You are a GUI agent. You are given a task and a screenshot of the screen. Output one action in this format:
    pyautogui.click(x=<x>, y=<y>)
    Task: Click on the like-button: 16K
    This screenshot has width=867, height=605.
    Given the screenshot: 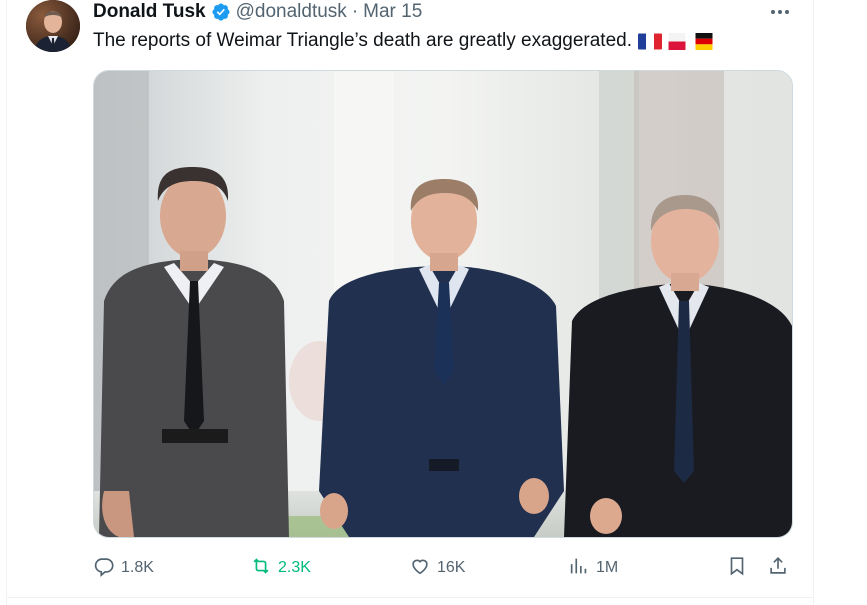 What is the action you would take?
    pyautogui.click(x=437, y=568)
    